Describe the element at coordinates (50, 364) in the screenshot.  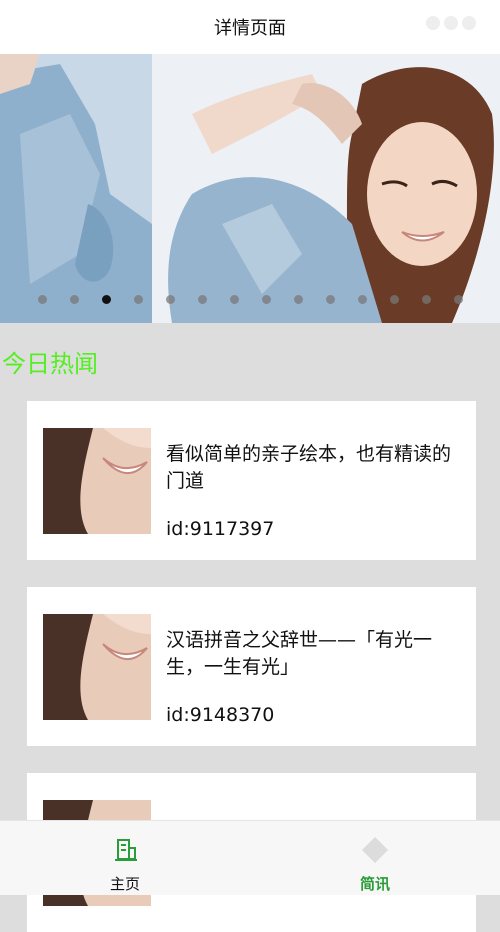
I see `section-title: 今日热闻` at that location.